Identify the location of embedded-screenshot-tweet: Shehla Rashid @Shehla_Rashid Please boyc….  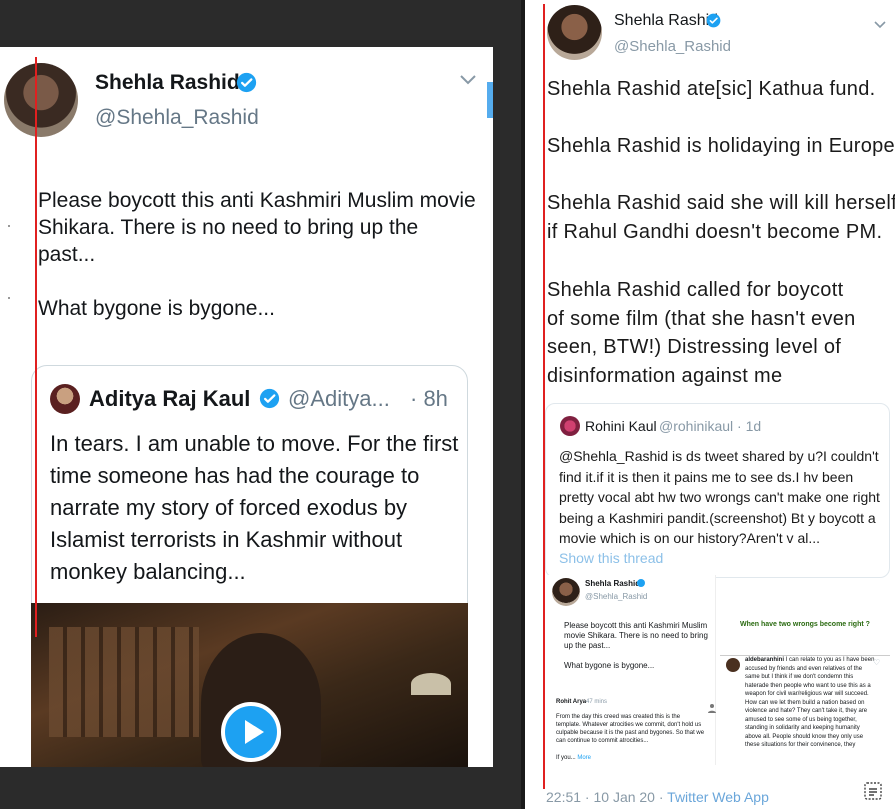
(632, 670).